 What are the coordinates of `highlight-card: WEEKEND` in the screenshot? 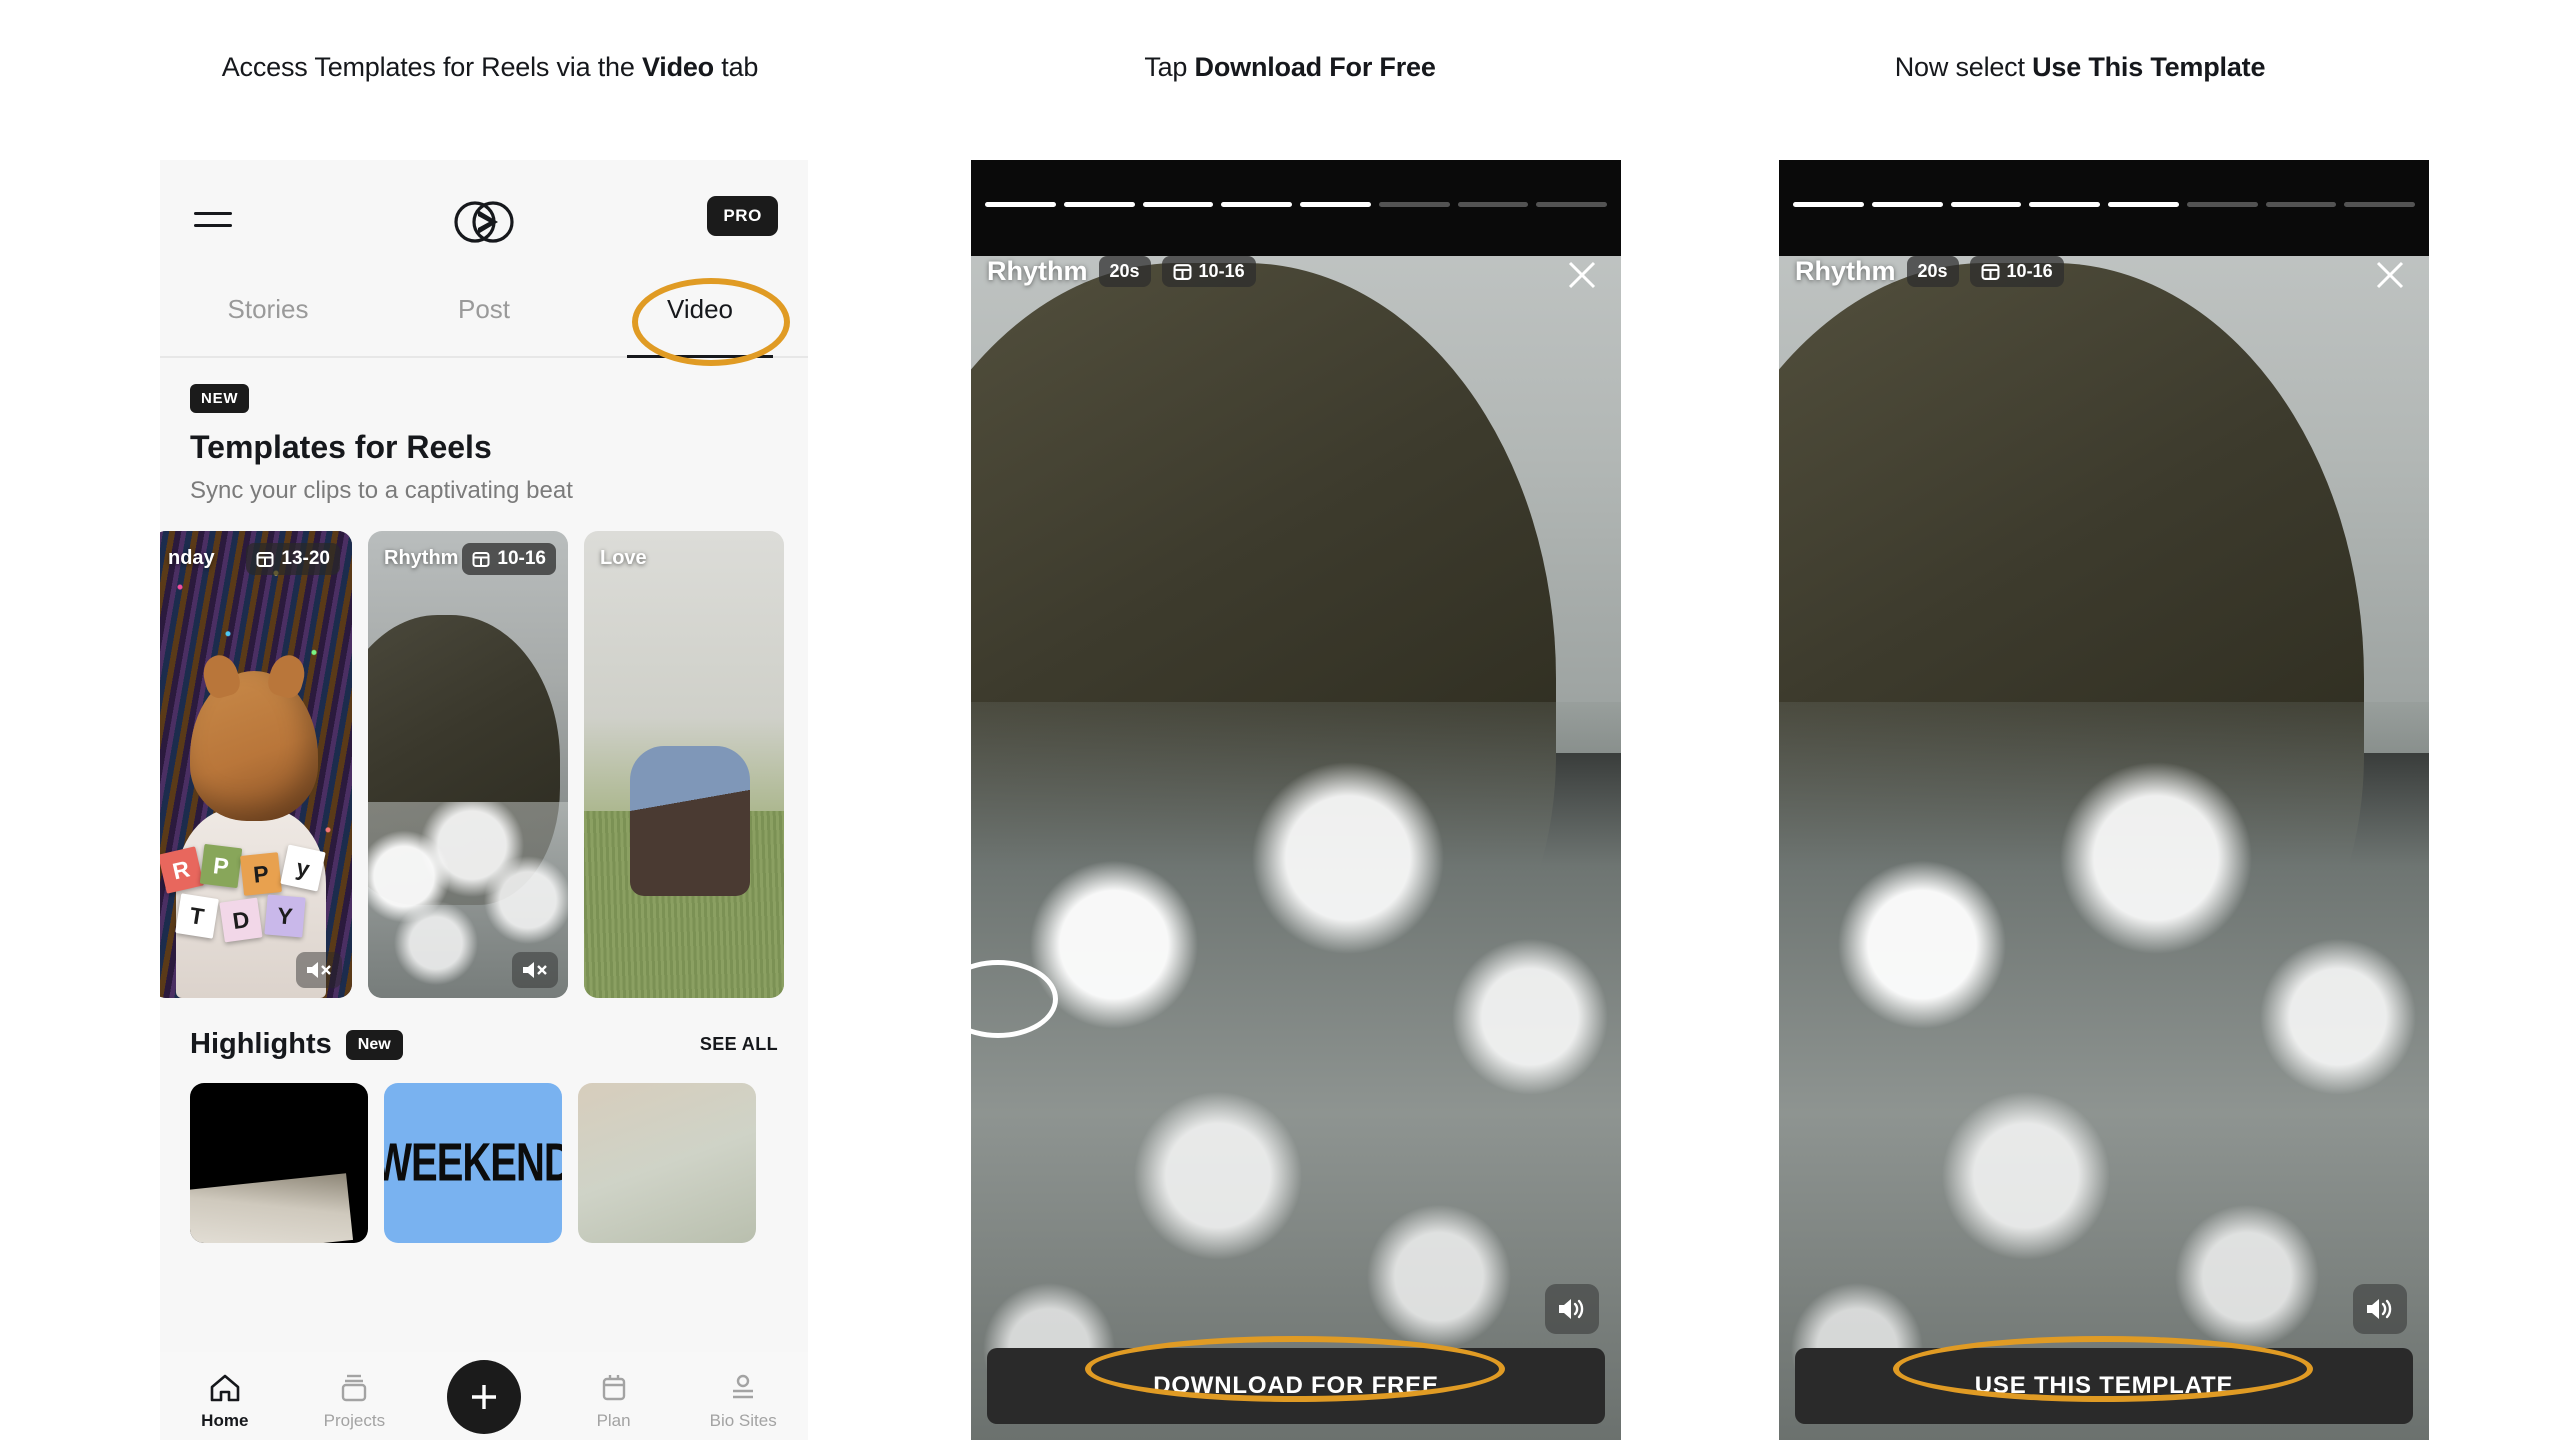 It's located at (473, 1163).